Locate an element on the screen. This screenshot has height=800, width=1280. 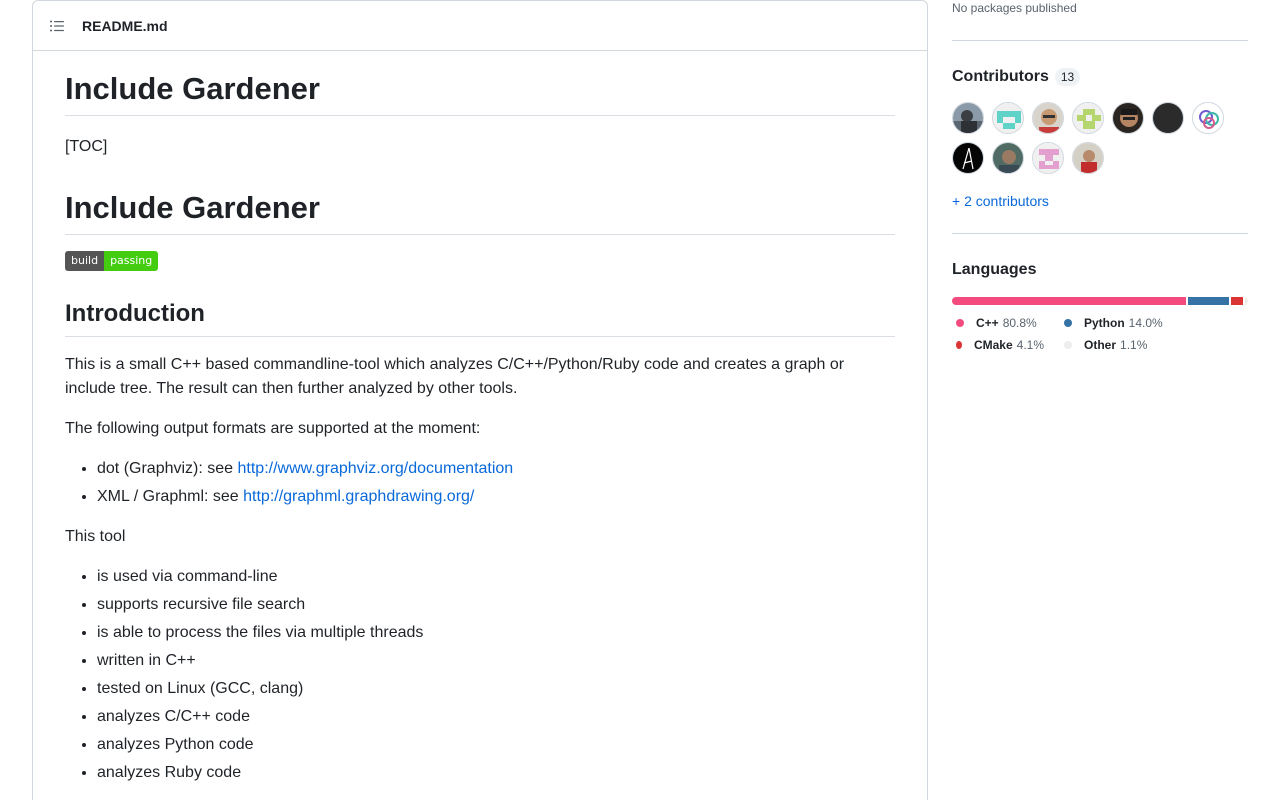
contributors-section: Contributors 13 + 2 contributors is located at coordinates (1100, 139).